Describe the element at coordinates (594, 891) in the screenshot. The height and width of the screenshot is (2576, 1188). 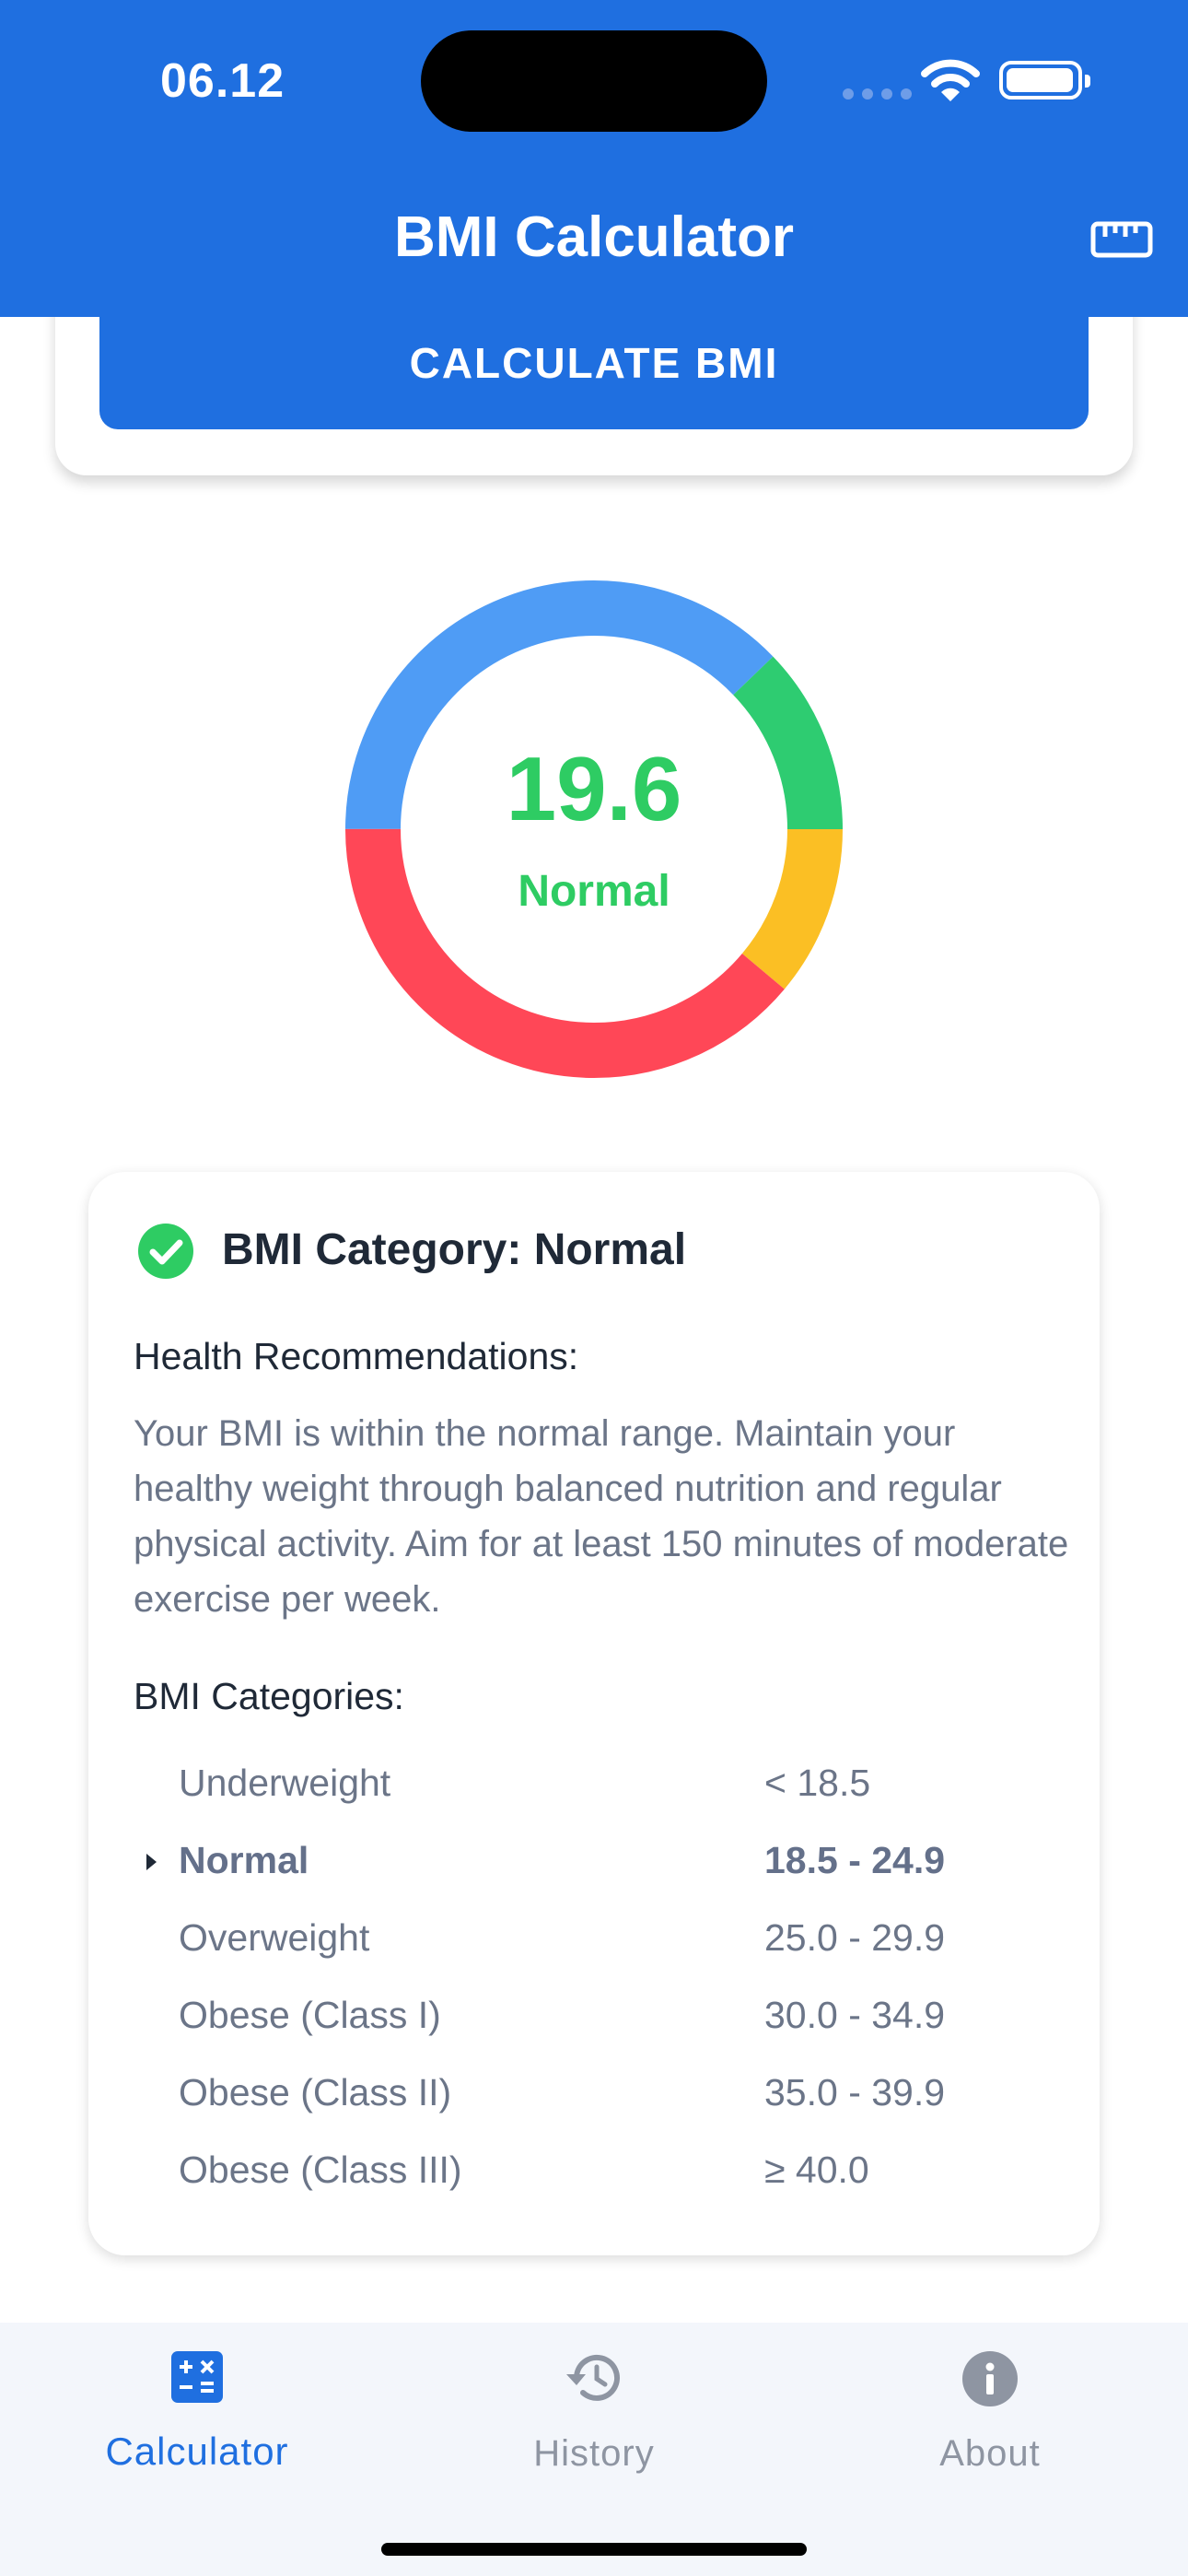
I see `bmi-category-label: Normal` at that location.